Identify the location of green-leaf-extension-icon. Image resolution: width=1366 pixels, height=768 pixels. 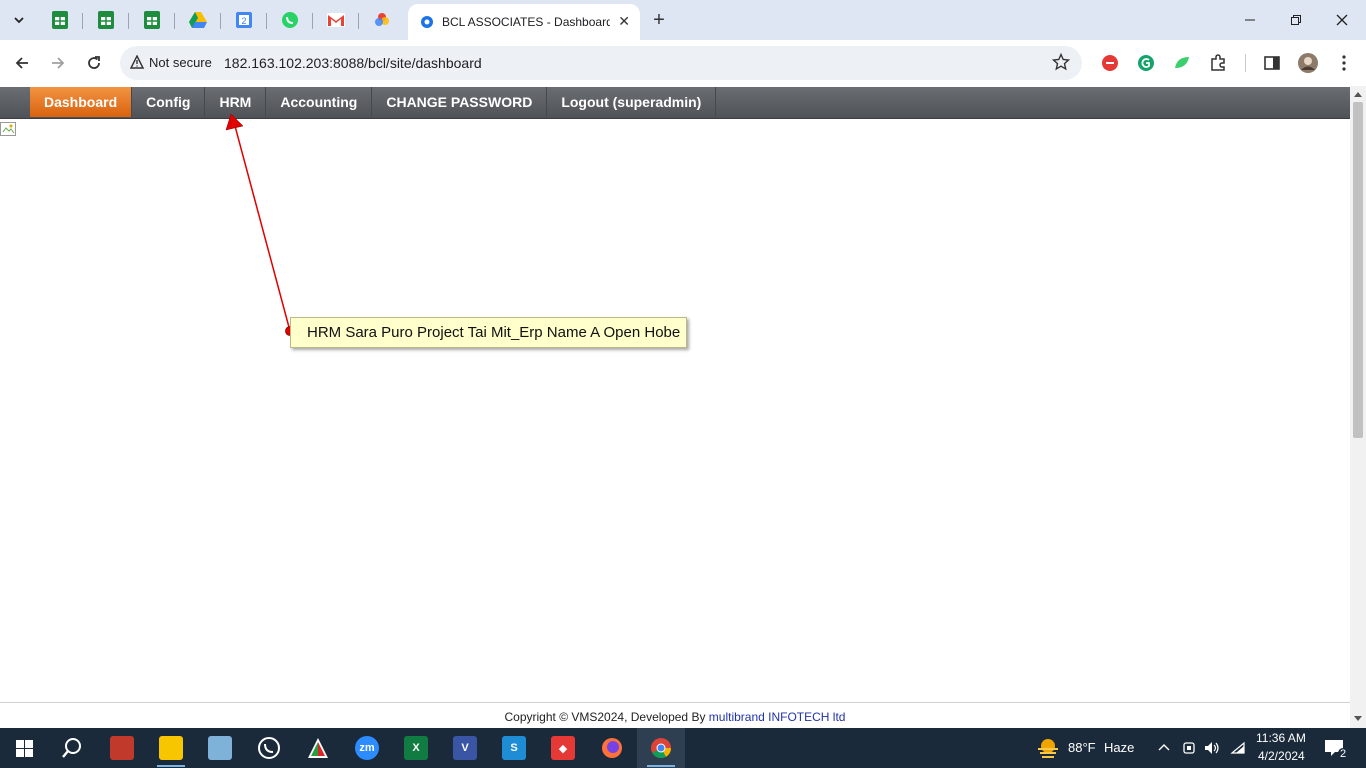
(1182, 62).